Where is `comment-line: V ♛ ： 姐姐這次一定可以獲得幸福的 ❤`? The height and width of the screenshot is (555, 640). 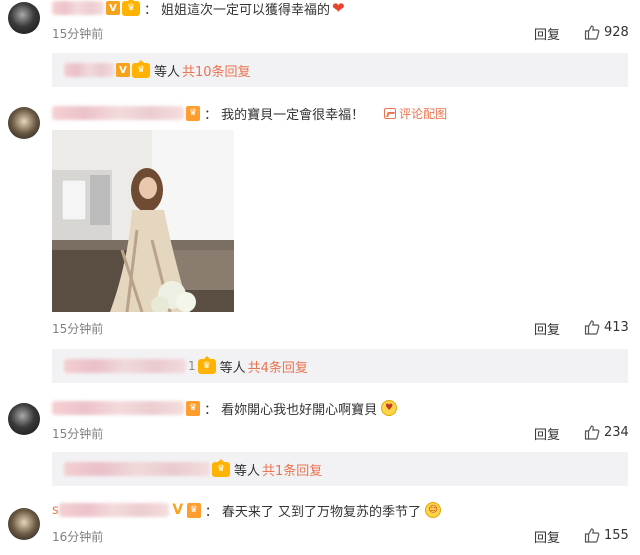 comment-line: V ♛ ： 姐姐這次一定可以獲得幸福的 ❤ is located at coordinates (198, 9).